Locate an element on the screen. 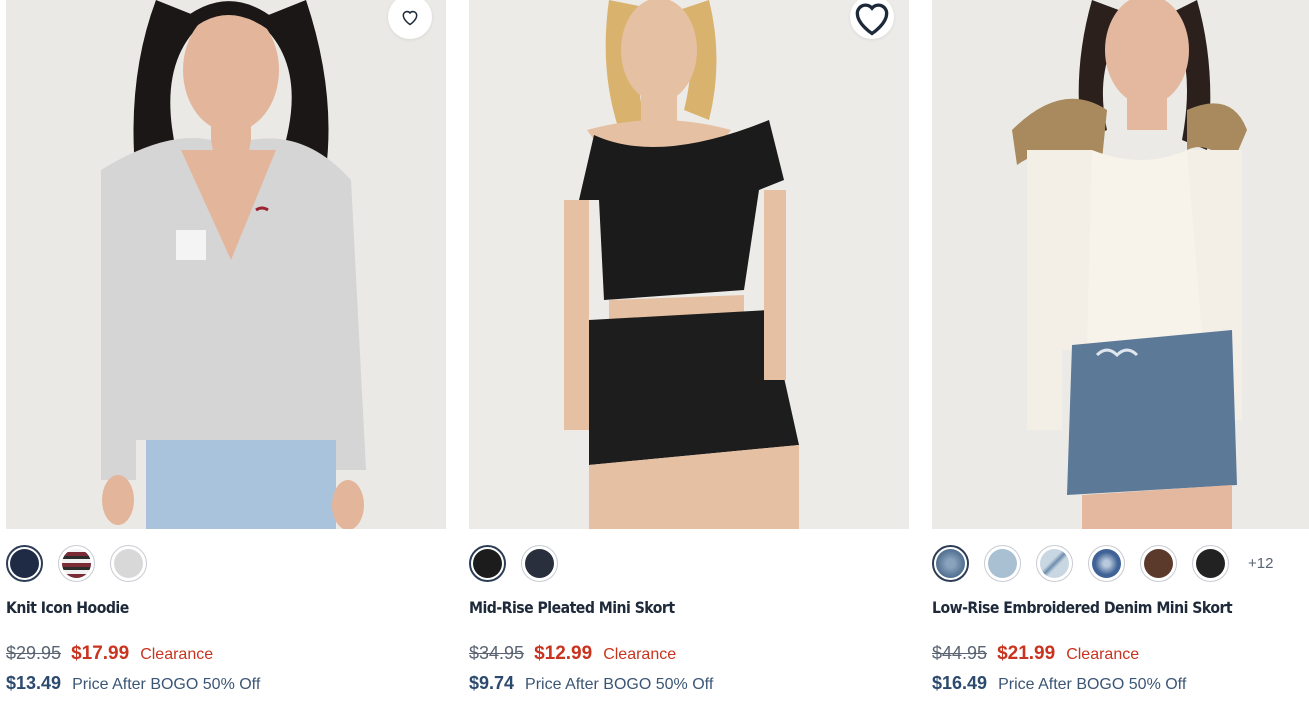 The width and height of the screenshot is (1309, 704). product-name: Low-Rise Embroidered Denim Mini Skort is located at coordinates (1082, 607).